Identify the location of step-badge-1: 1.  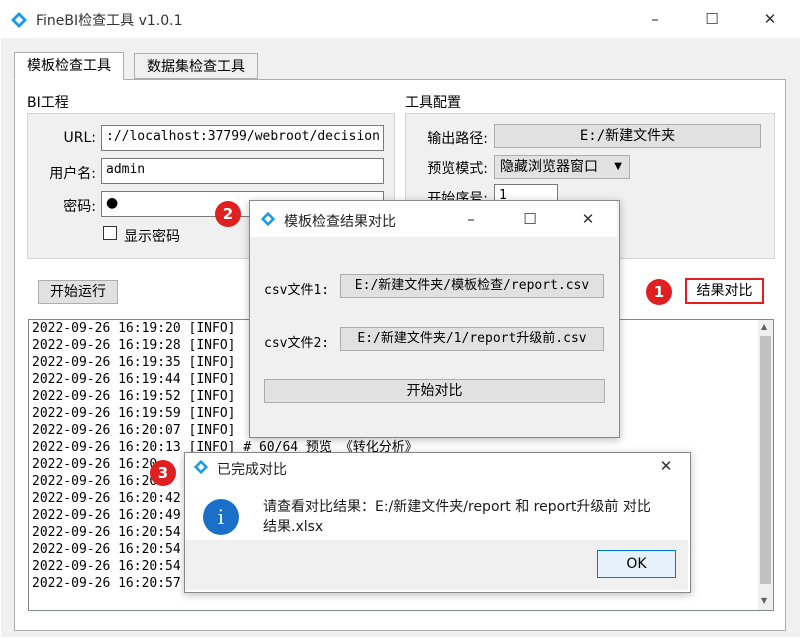
(659, 292).